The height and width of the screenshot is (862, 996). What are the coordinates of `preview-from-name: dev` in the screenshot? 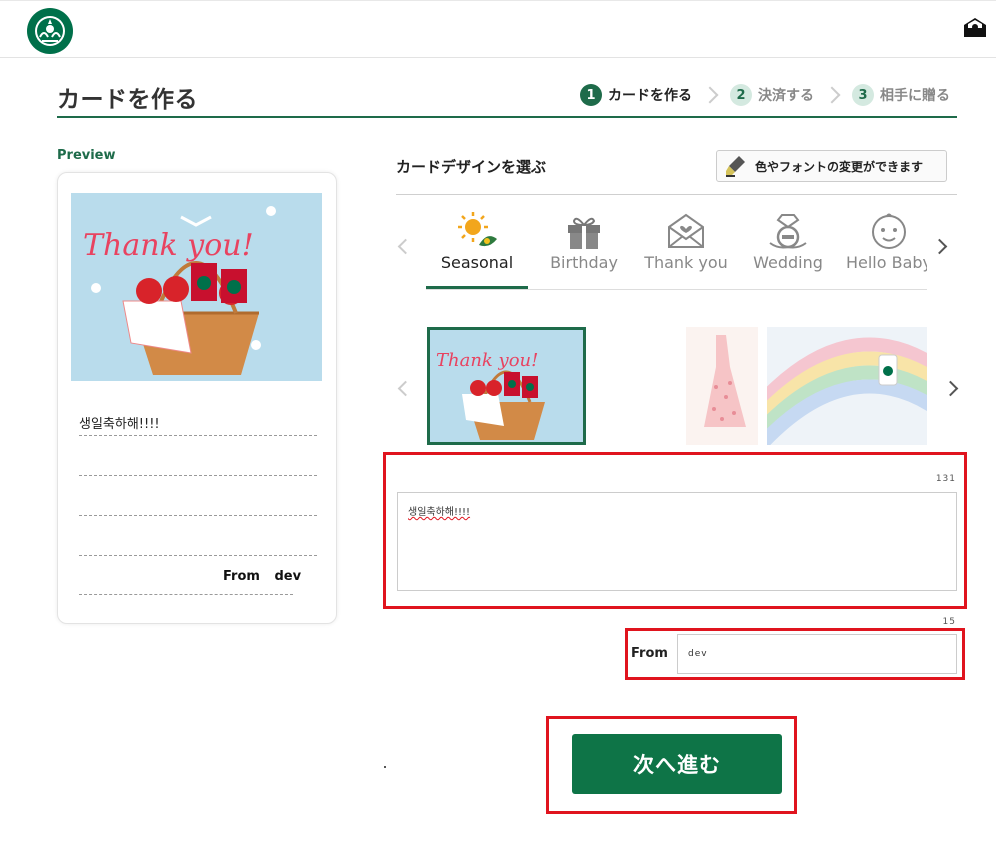 It's located at (288, 576).